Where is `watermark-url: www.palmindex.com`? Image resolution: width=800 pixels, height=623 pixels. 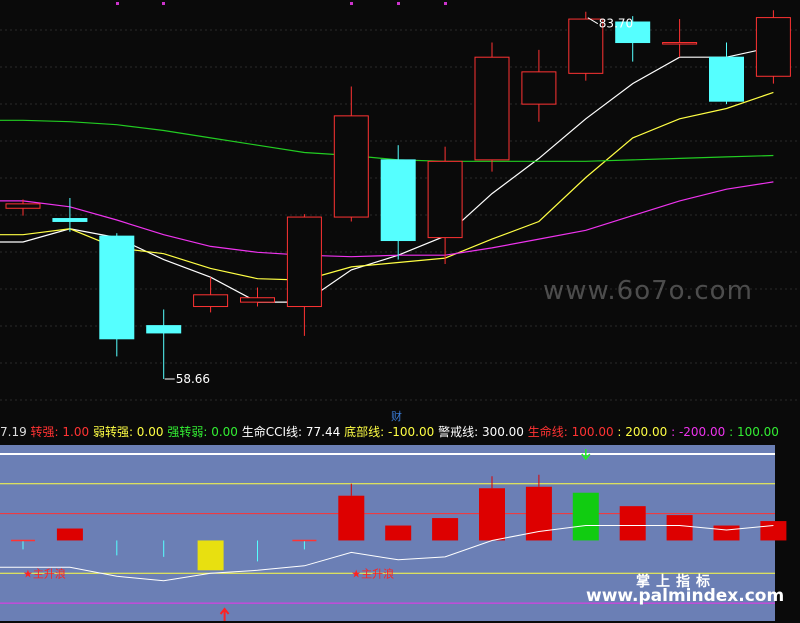
watermark-url: www.palmindex.com is located at coordinates (685, 596).